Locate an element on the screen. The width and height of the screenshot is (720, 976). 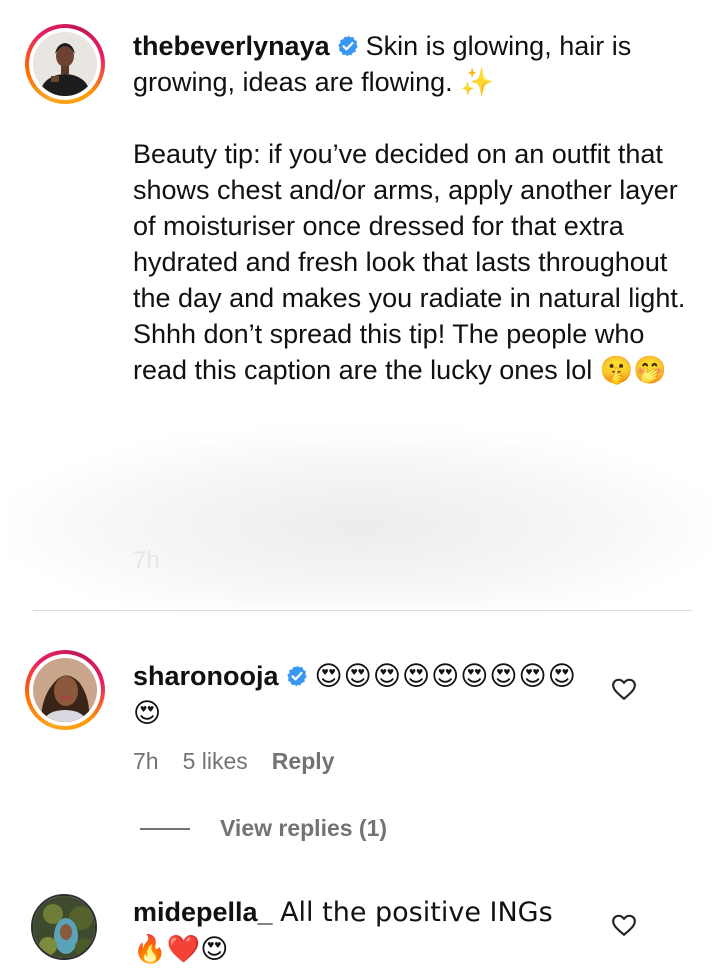
view-replies-label: View replies (1) is located at coordinates (304, 828).